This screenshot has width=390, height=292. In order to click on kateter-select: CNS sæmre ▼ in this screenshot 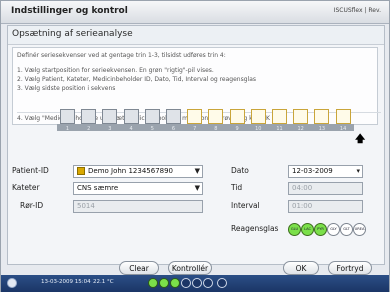, I will do `click(138, 188)`.